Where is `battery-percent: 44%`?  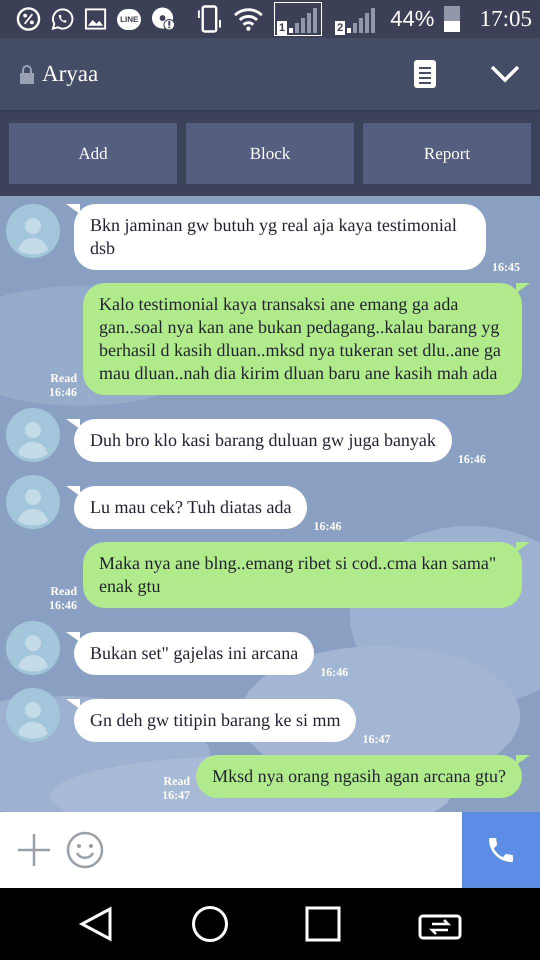 battery-percent: 44% is located at coordinates (412, 19).